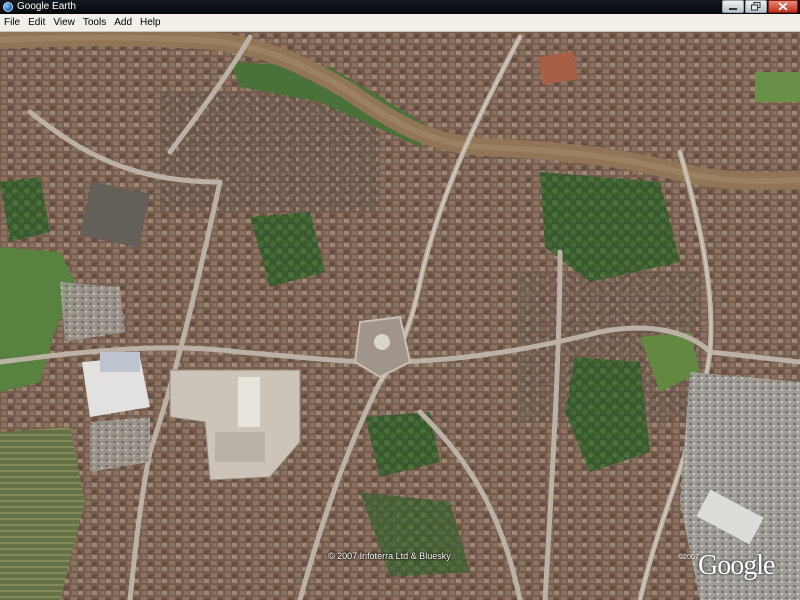 The width and height of the screenshot is (800, 600). What do you see at coordinates (736, 565) in the screenshot?
I see `google-logo: Google` at bounding box center [736, 565].